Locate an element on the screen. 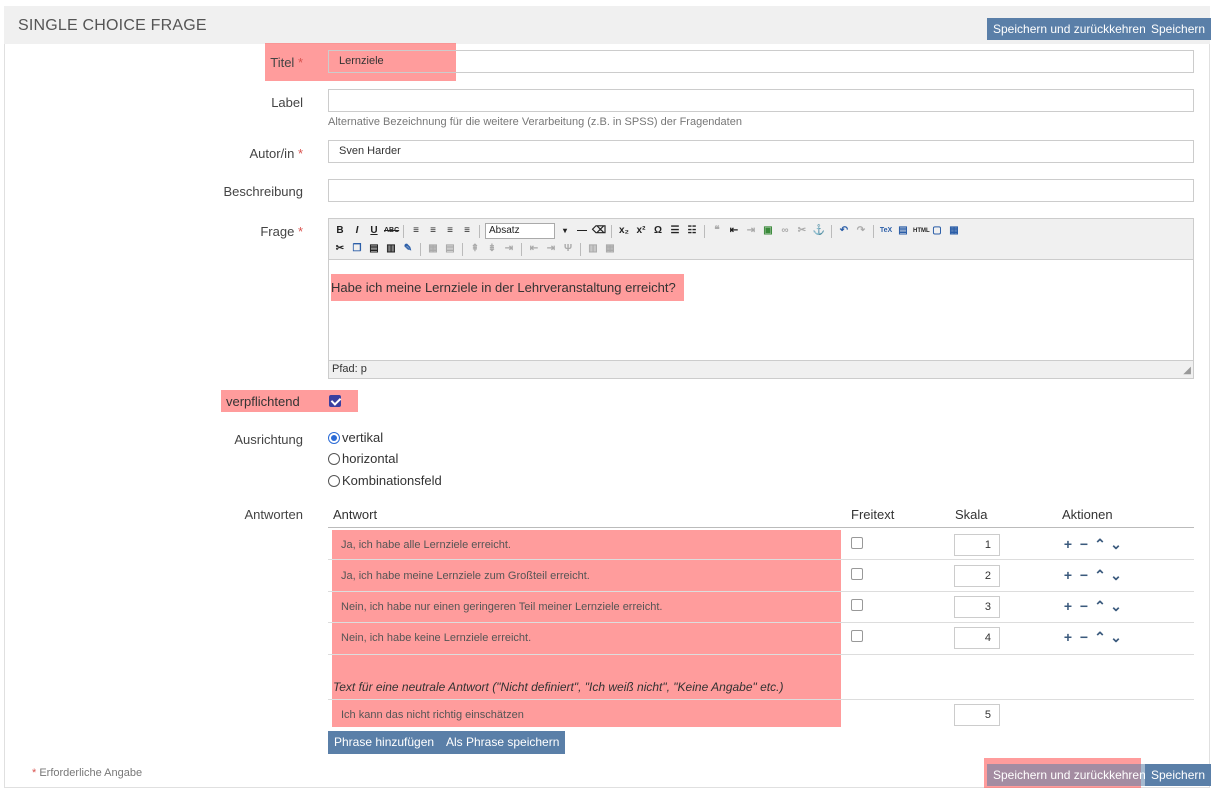  resize-handle-icon: ◢ is located at coordinates (1187, 370).